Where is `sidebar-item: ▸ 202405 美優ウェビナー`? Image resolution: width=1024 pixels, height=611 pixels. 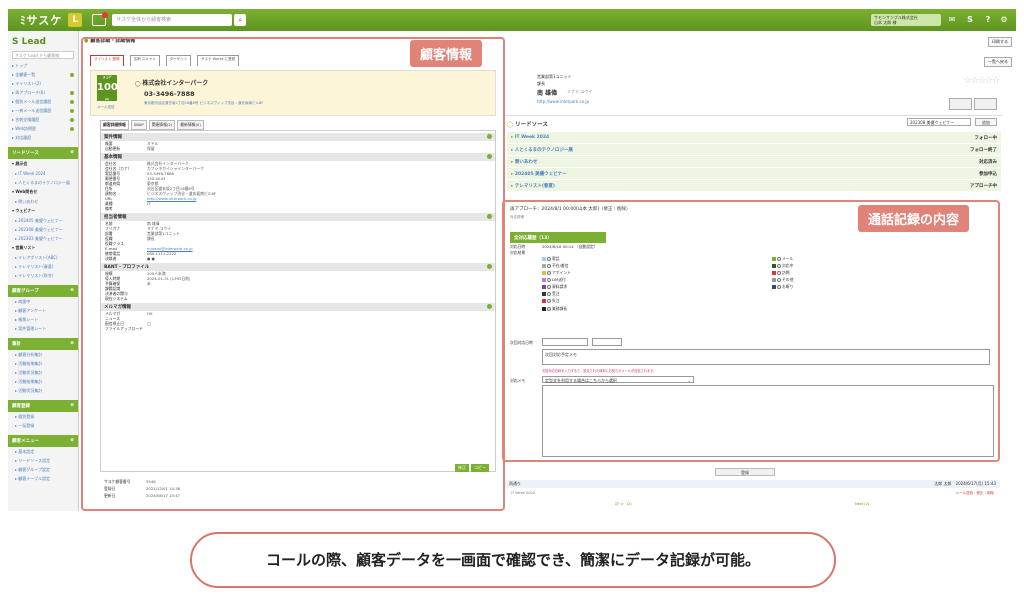
sidebar-item: ▸ 202405 美優ウェビナー is located at coordinates (43, 220).